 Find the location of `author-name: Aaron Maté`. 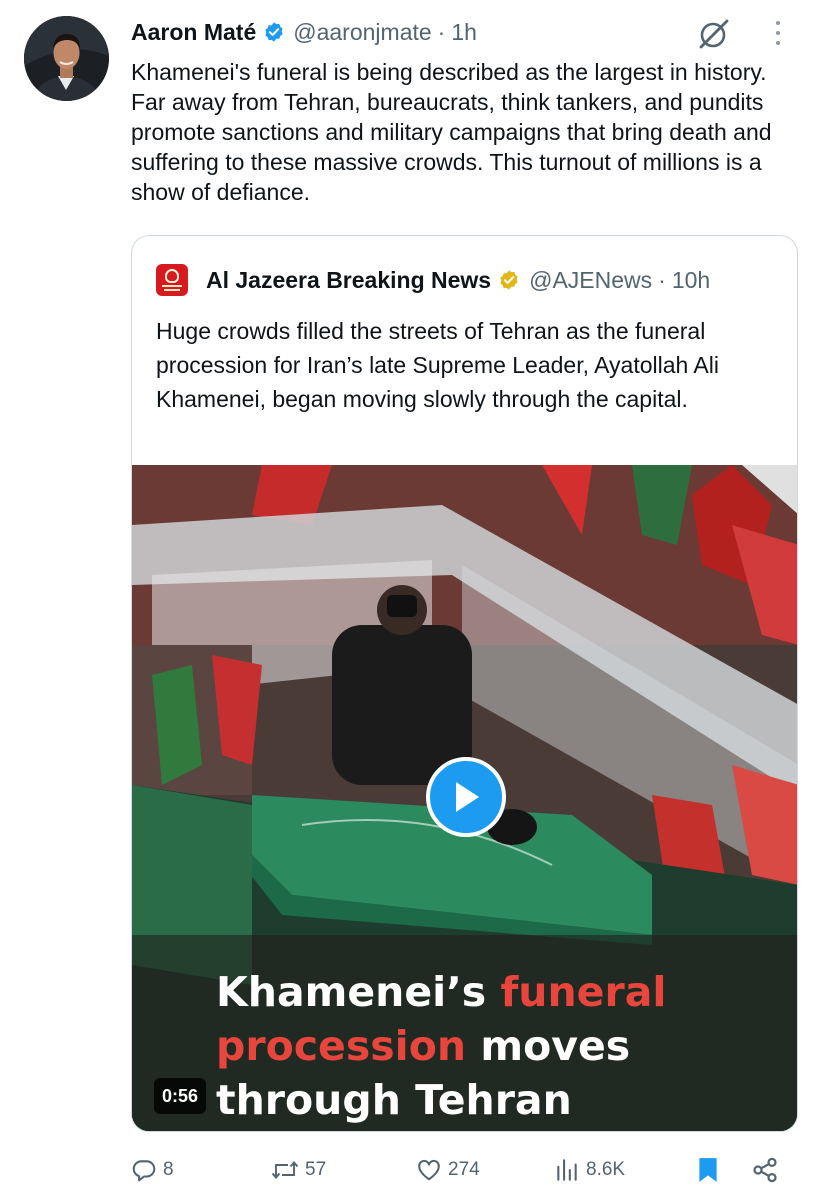

author-name: Aaron Maté is located at coordinates (193, 32).